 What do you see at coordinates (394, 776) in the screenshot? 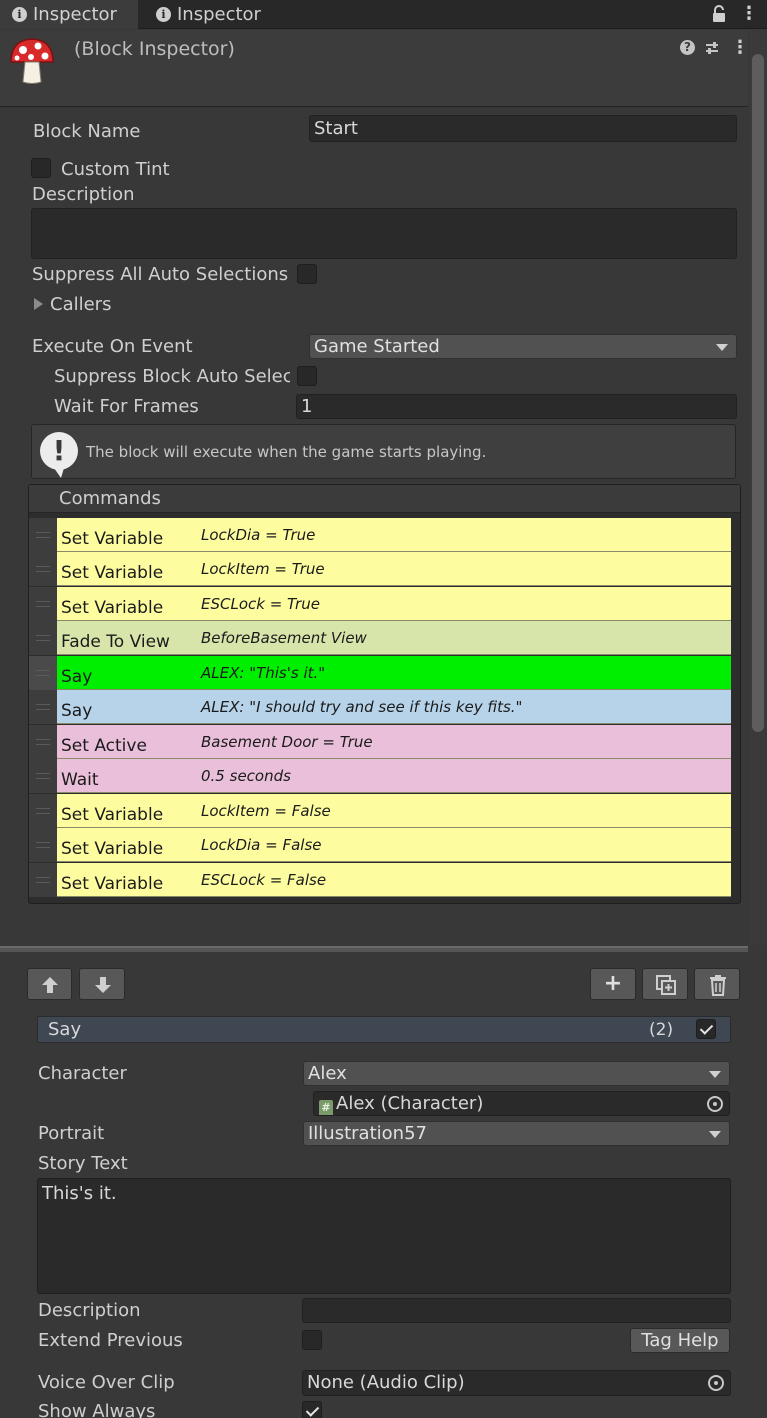
I see `command-row: Wait 0.5 seconds` at bounding box center [394, 776].